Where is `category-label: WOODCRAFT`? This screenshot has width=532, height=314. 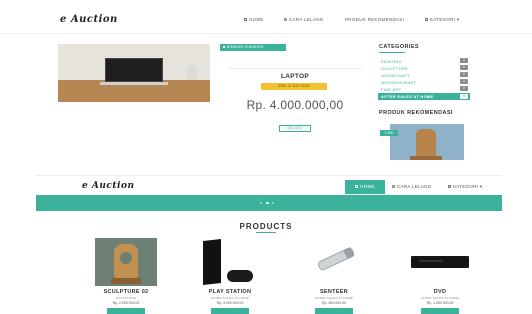 category-label: WOODCRAFT is located at coordinates (395, 75).